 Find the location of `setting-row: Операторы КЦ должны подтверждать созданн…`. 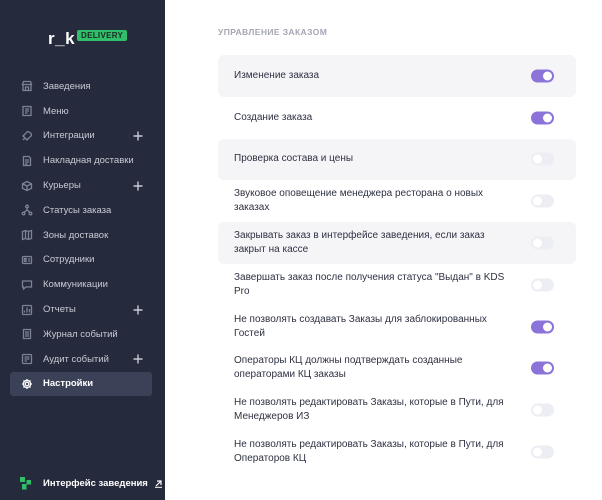

setting-row: Операторы КЦ должны подтверждать созданн… is located at coordinates (397, 369).